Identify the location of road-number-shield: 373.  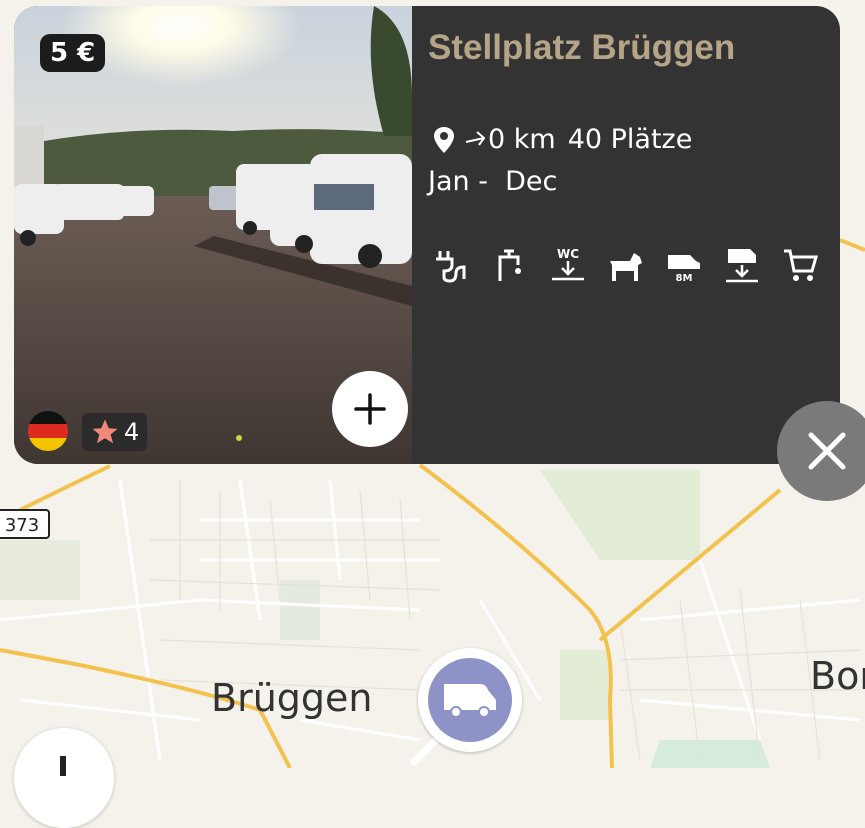
(25, 524).